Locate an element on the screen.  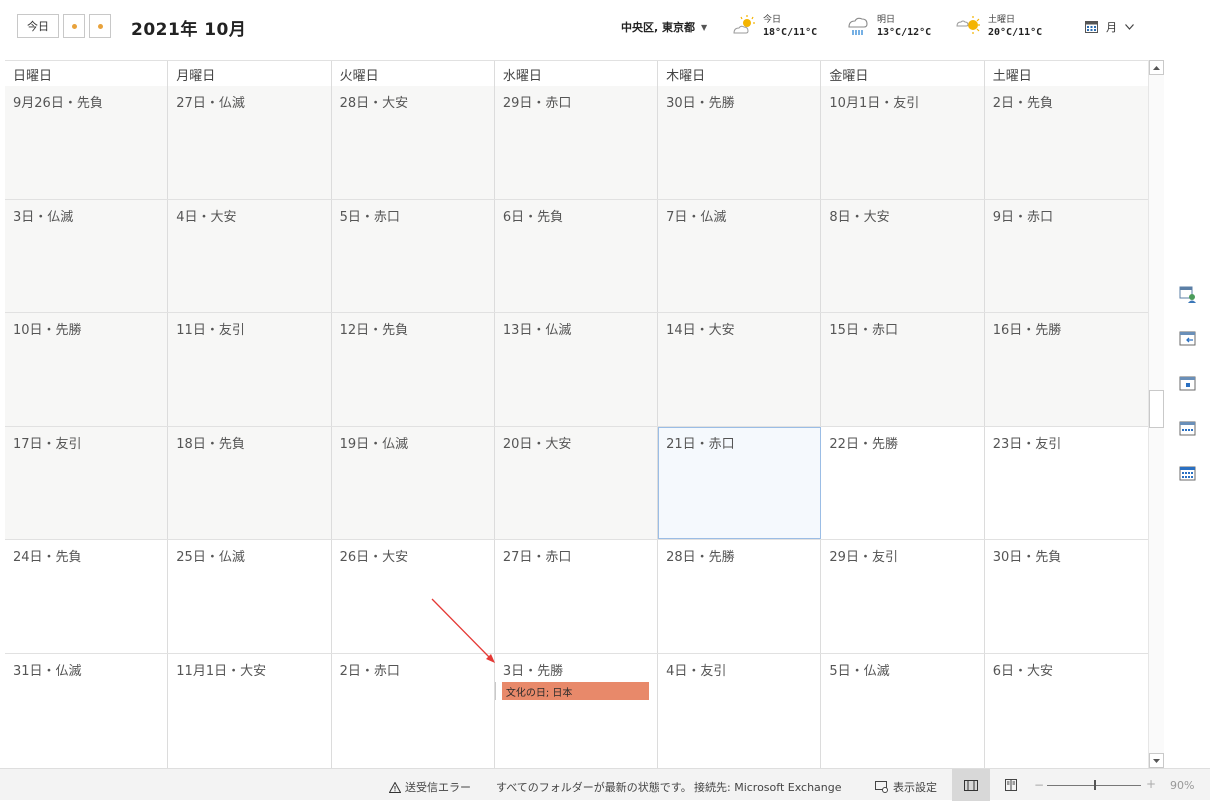
view-mode-dropdown: 月 is located at coordinates (1109, 27).